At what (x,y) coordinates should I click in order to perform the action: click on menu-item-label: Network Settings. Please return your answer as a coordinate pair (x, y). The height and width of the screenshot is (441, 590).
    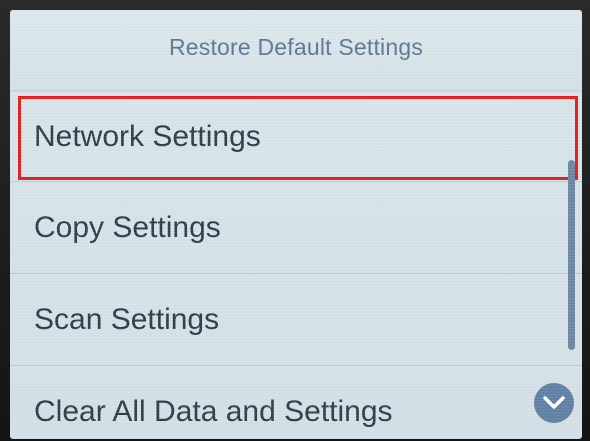
    Looking at the image, I should click on (147, 136).